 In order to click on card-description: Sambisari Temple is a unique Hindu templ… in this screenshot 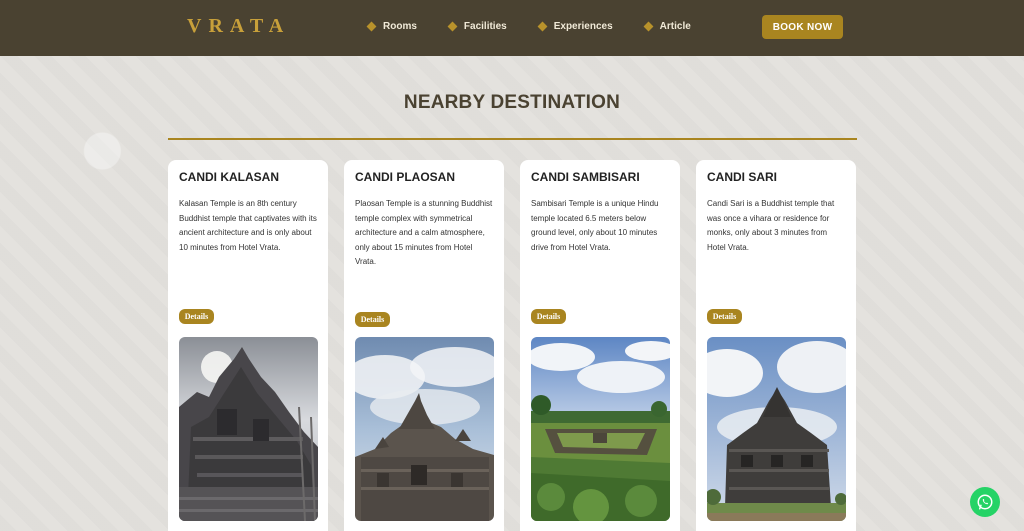, I will do `click(595, 225)`.